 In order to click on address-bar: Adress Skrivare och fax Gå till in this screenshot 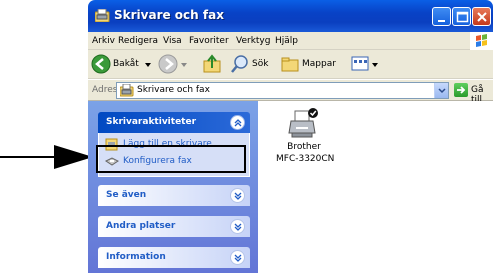, I will do `click(290, 92)`.